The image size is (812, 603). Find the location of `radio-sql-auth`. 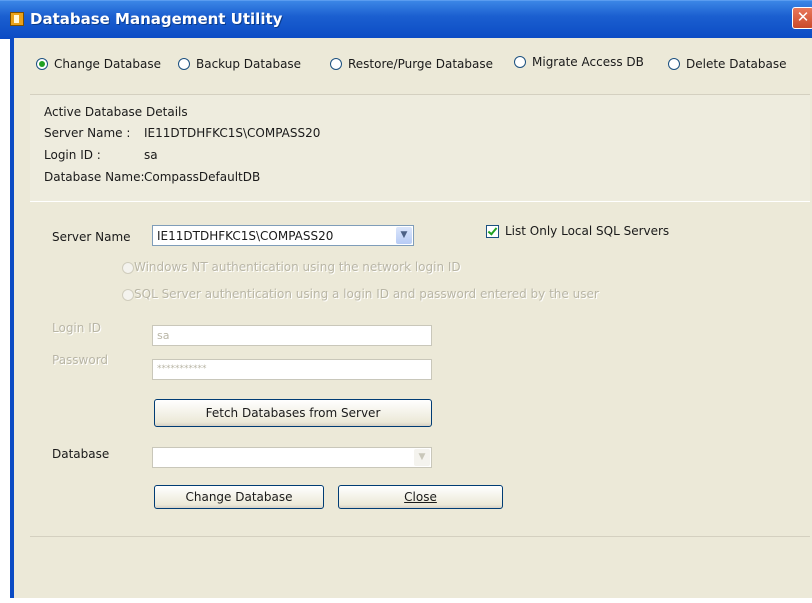

radio-sql-auth is located at coordinates (128, 295).